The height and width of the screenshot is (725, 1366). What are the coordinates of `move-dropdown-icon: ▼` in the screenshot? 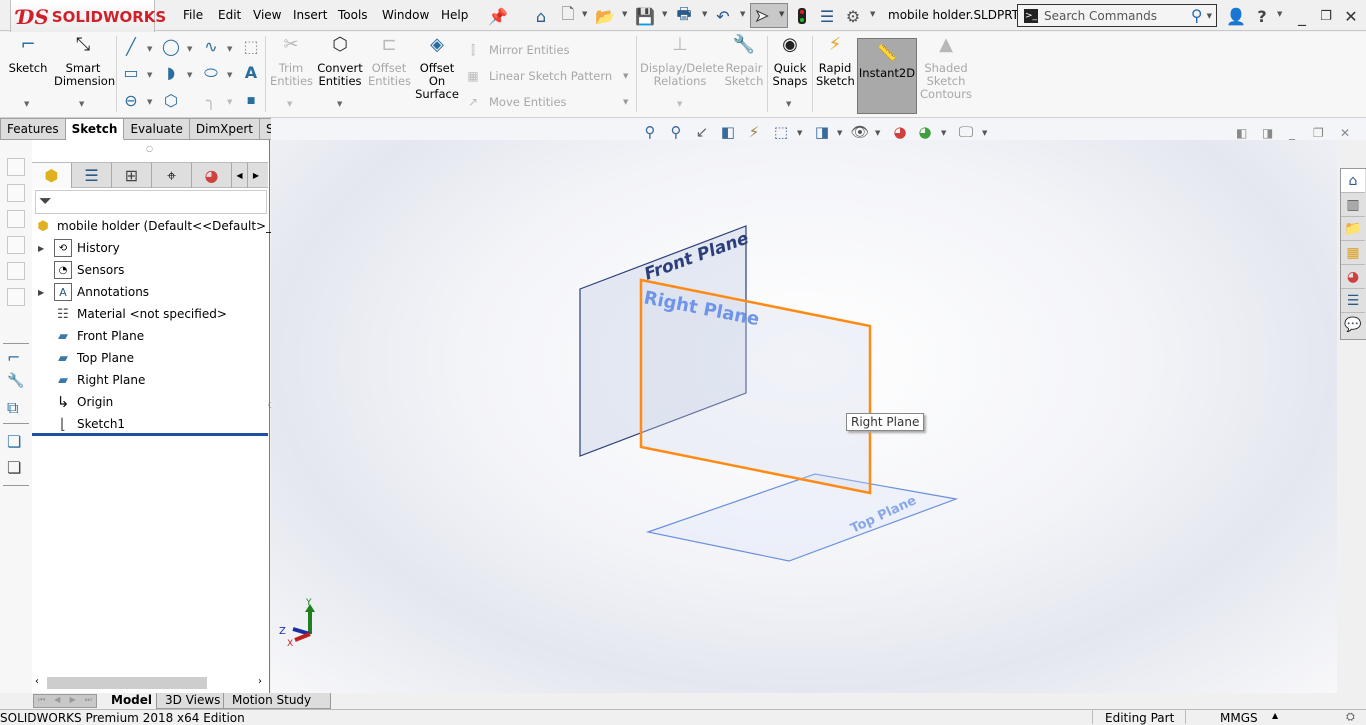 It's located at (625, 102).